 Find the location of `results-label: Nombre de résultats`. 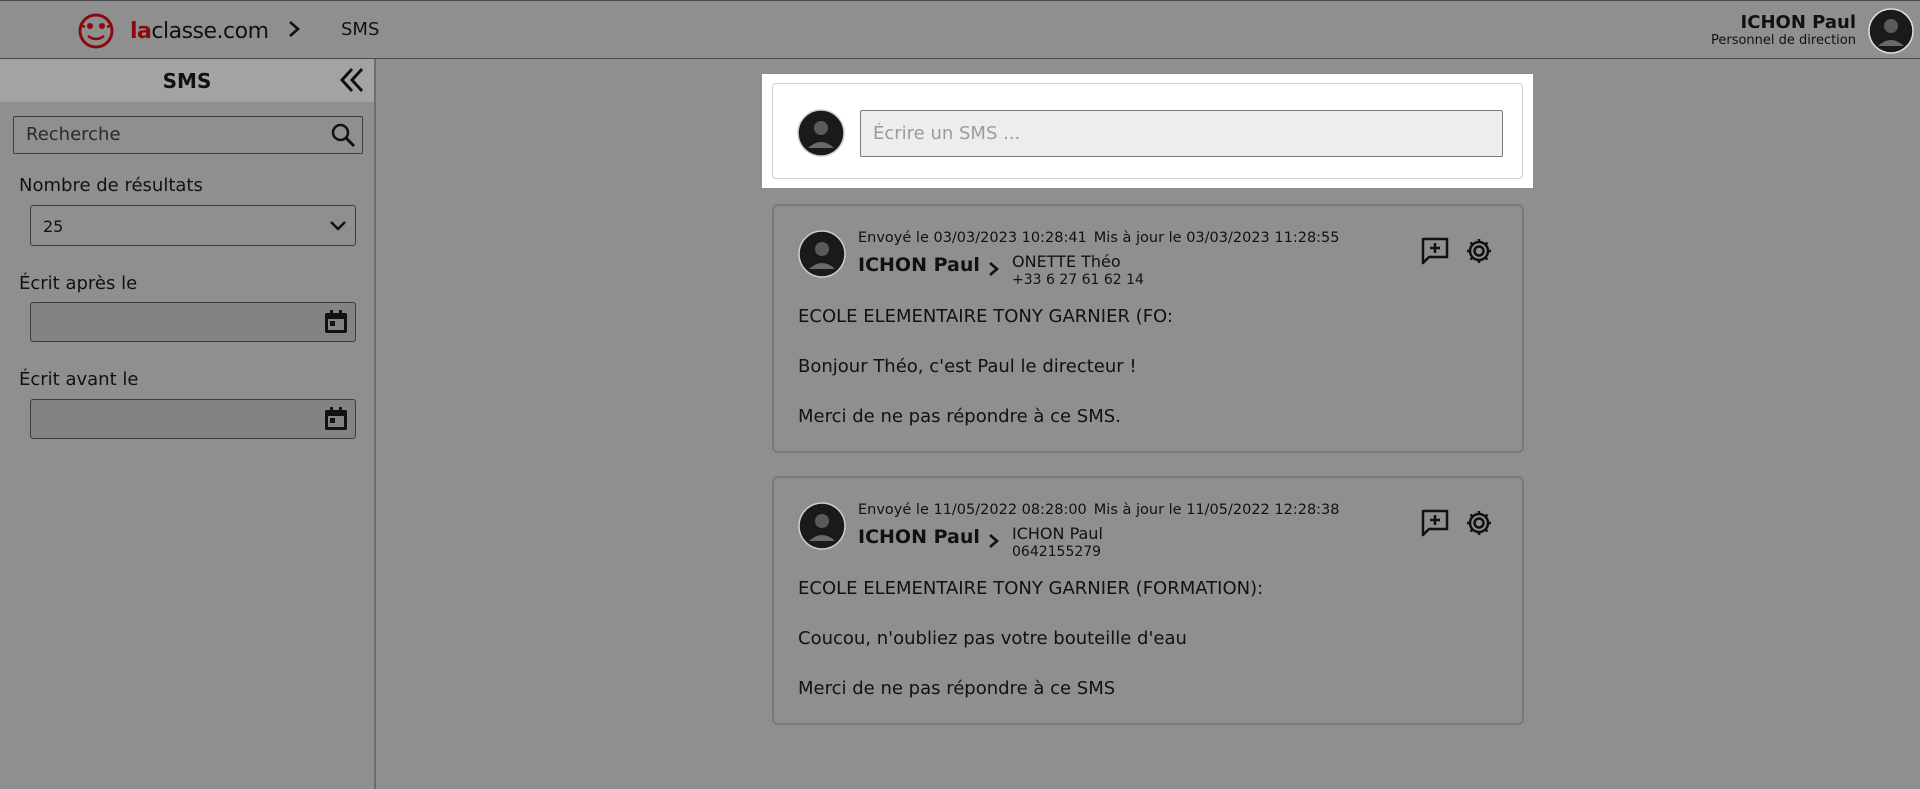

results-label: Nombre de résultats is located at coordinates (111, 185).